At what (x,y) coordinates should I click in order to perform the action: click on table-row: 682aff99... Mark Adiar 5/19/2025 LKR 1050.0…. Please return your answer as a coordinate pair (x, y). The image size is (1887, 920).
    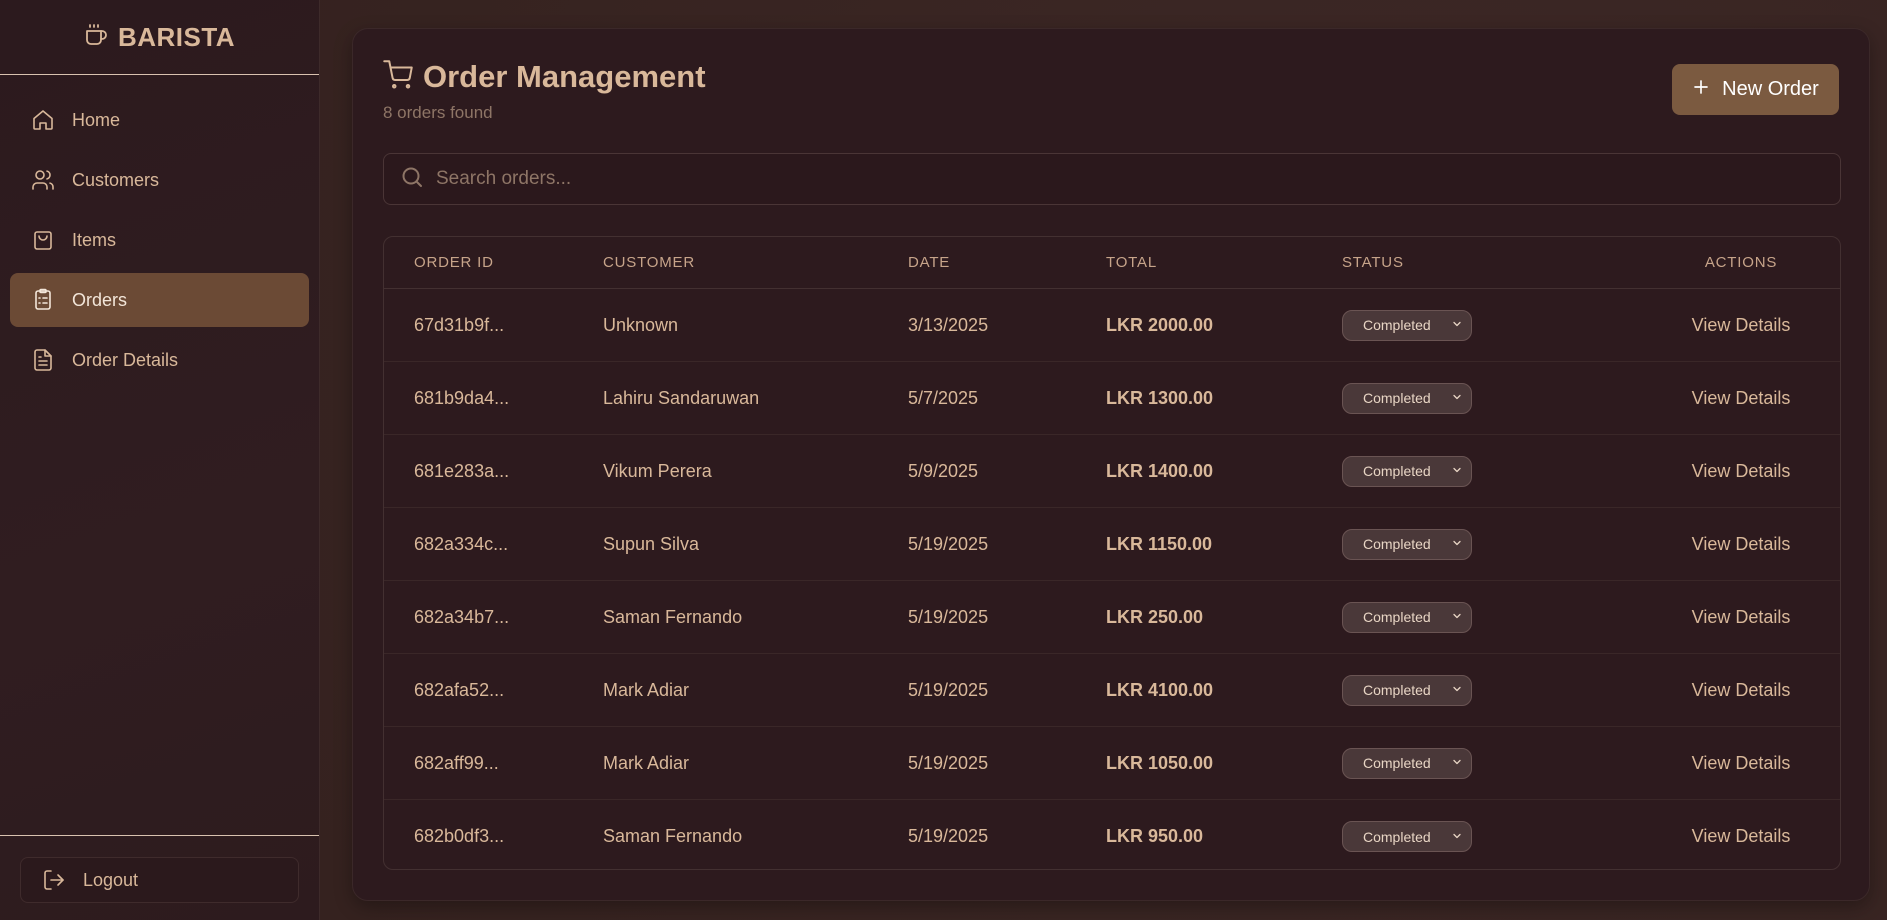
    Looking at the image, I should click on (1112, 763).